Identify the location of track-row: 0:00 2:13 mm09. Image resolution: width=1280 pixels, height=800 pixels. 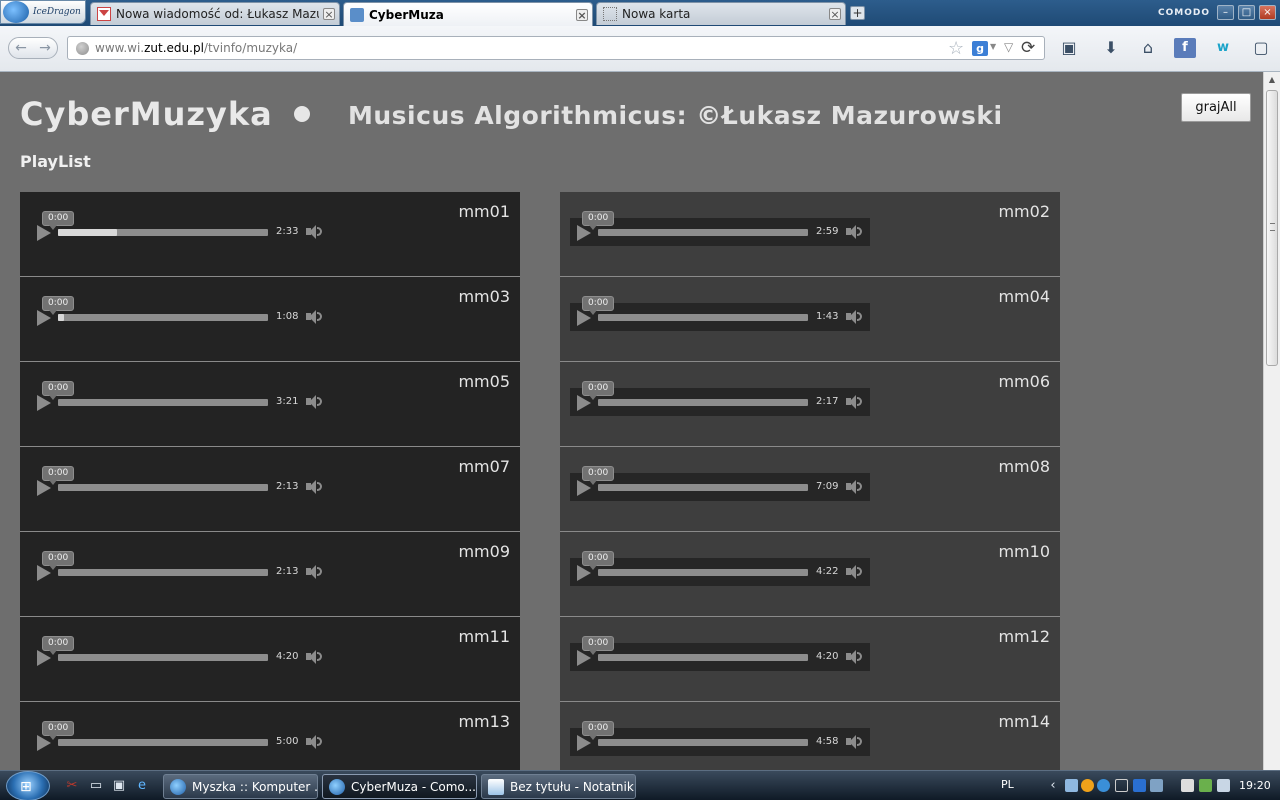
(270, 574).